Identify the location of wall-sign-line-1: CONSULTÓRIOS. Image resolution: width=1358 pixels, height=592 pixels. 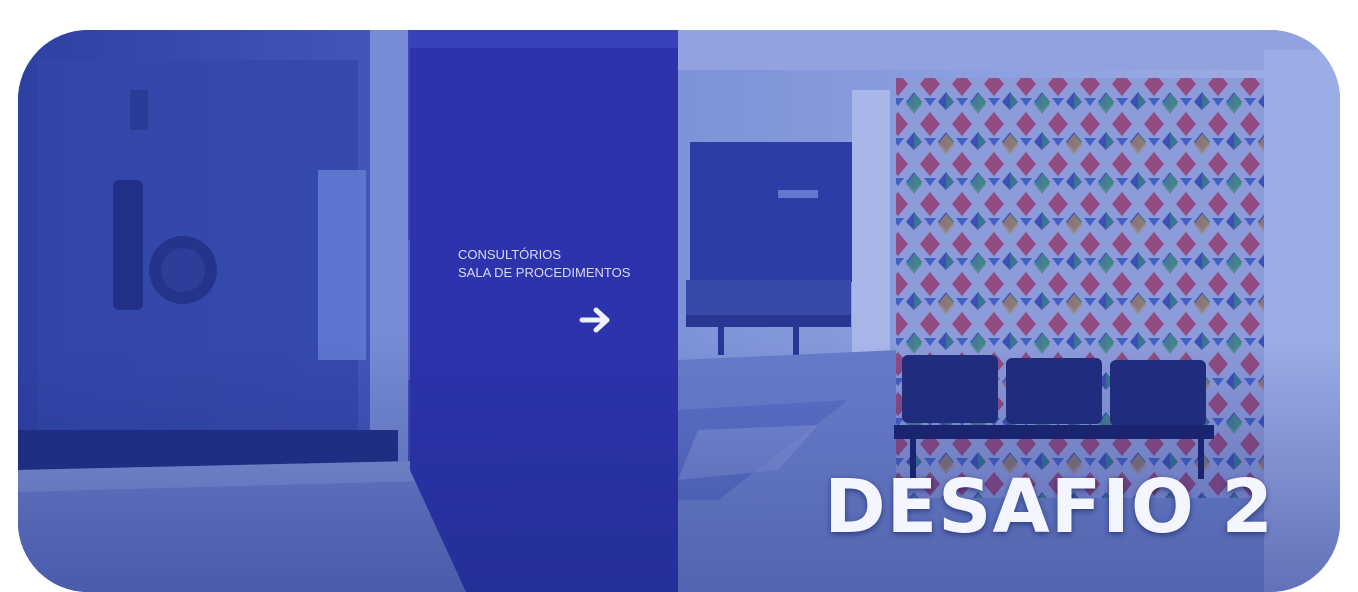
(510, 254).